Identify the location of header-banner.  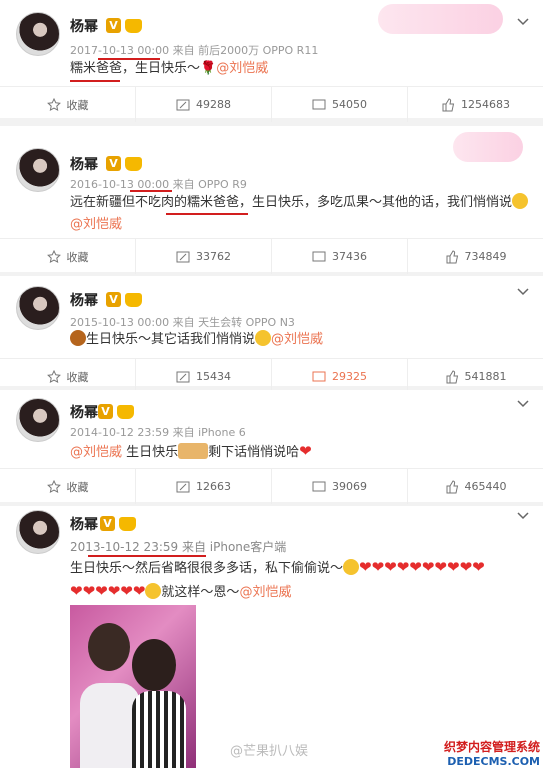
(488, 147).